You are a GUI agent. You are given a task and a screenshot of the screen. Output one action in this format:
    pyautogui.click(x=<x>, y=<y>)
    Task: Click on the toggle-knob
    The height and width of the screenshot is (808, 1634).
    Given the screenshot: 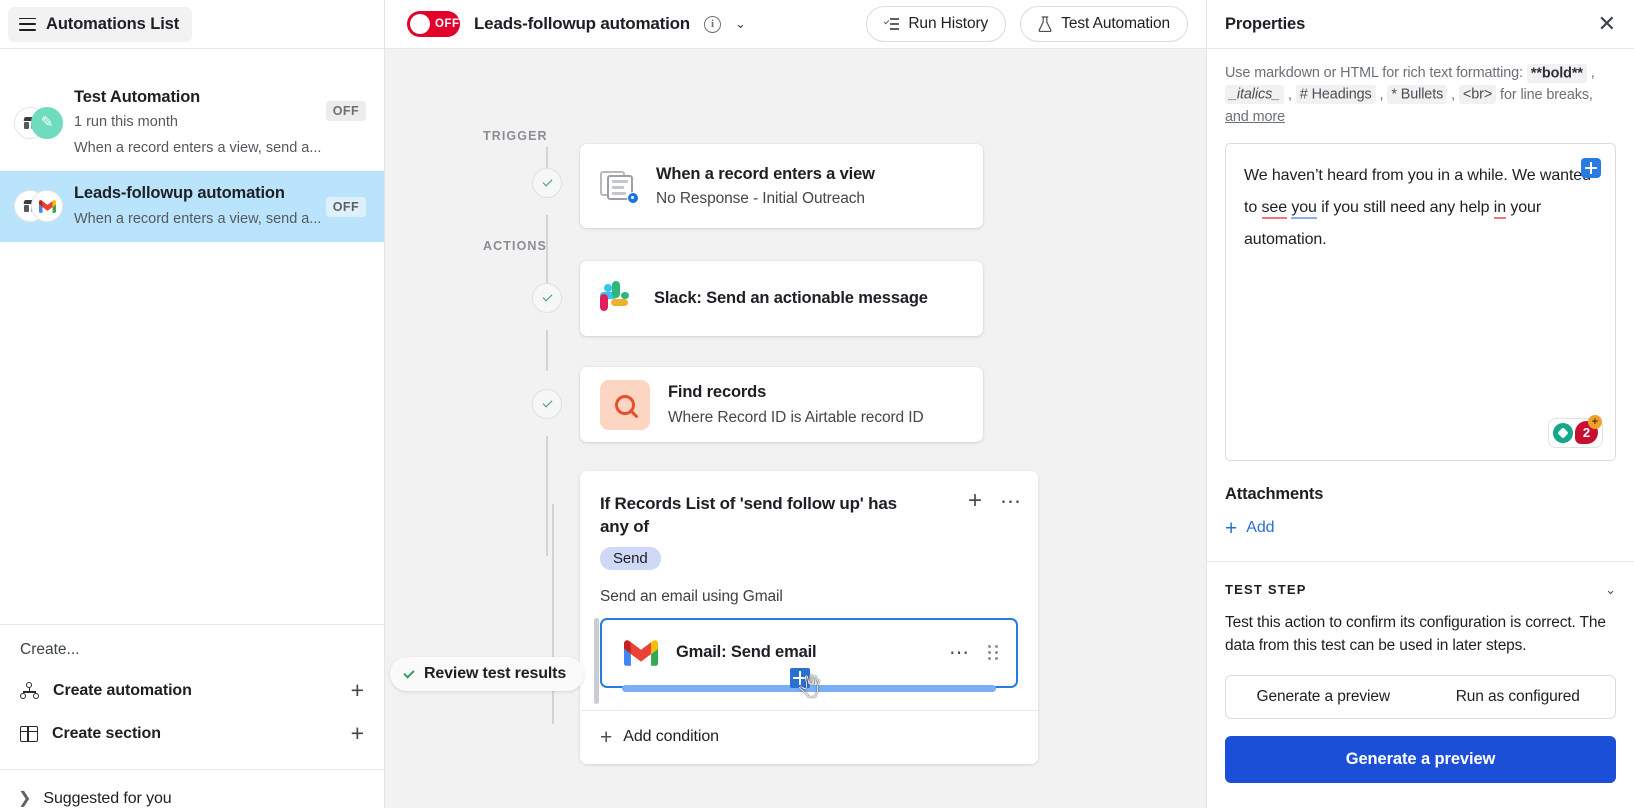 What is the action you would take?
    pyautogui.click(x=420, y=24)
    